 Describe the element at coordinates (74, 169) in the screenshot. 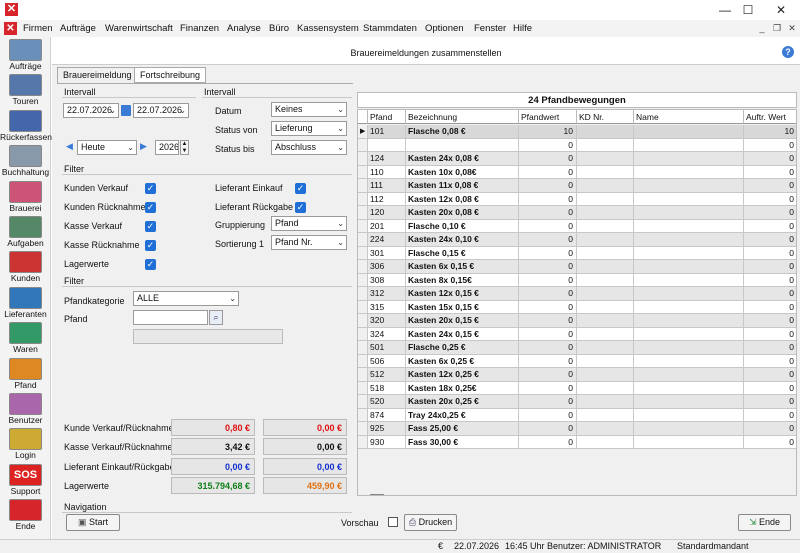

I see `filter-group-title: Filter` at that location.